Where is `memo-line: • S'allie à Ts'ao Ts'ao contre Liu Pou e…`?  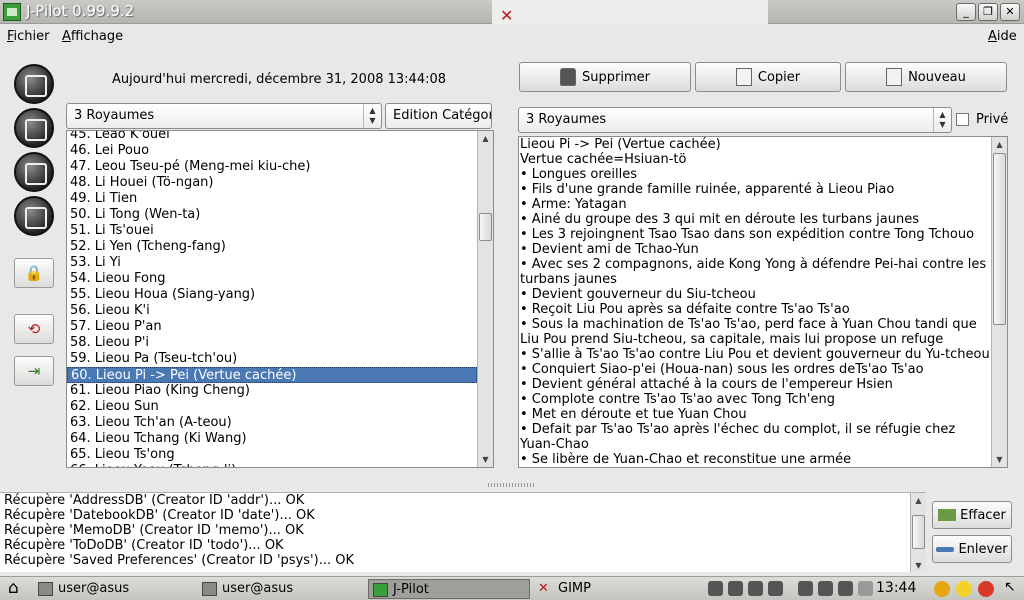 memo-line: • S'allie à Ts'ao Ts'ao contre Liu Pou e… is located at coordinates (755, 354).